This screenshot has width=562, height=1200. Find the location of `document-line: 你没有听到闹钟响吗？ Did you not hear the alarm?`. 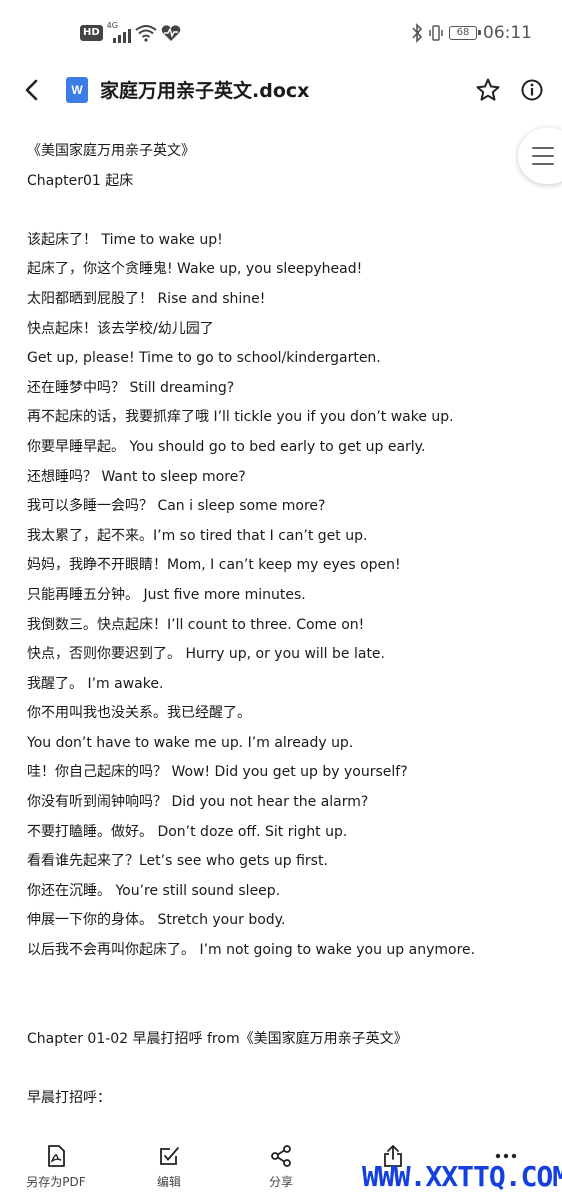

document-line: 你没有听到闹钟响吗？ Did you not hear the alarm? is located at coordinates (198, 802).